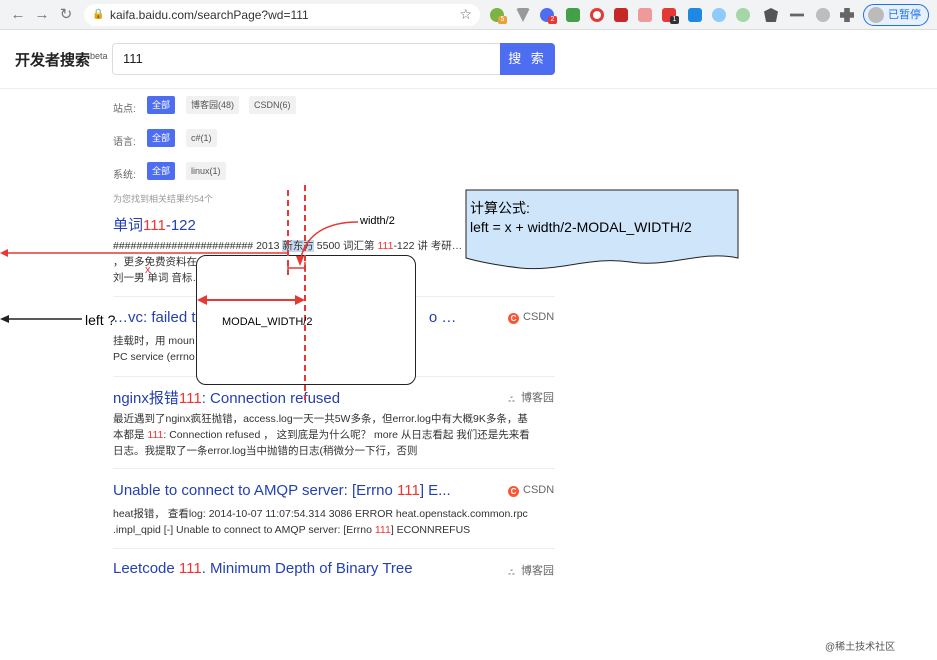 This screenshot has height=660, width=937. What do you see at coordinates (213, 105) in the screenshot?
I see `site-filter-cnblogs: 博客园(48)` at bounding box center [213, 105].